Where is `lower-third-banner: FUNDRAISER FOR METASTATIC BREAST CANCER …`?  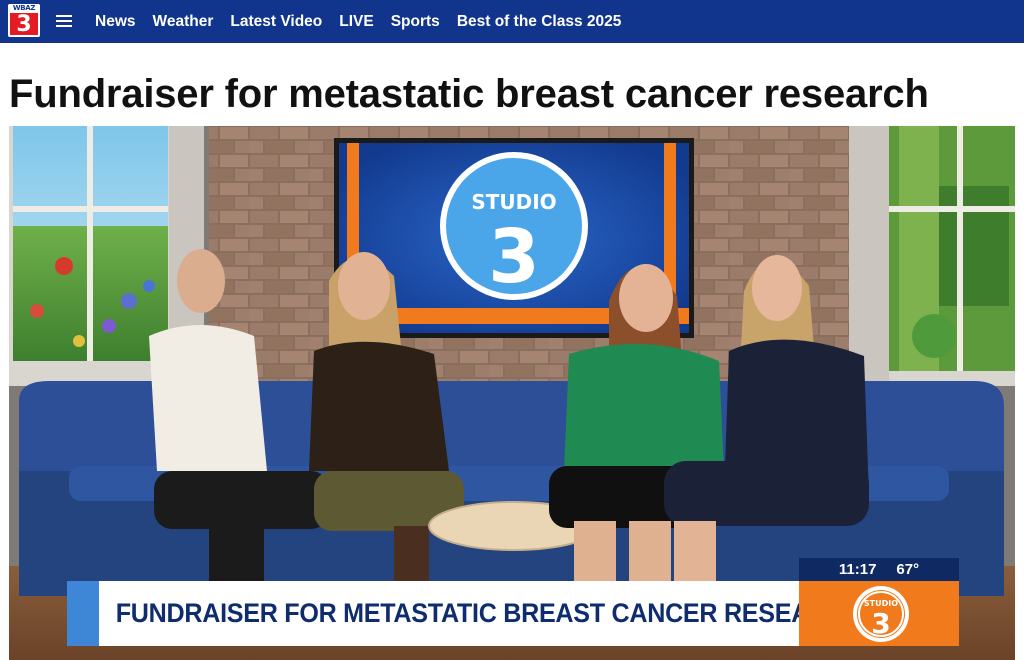 lower-third-banner: FUNDRAISER FOR METASTATIC BREAST CANCER … is located at coordinates (481, 613).